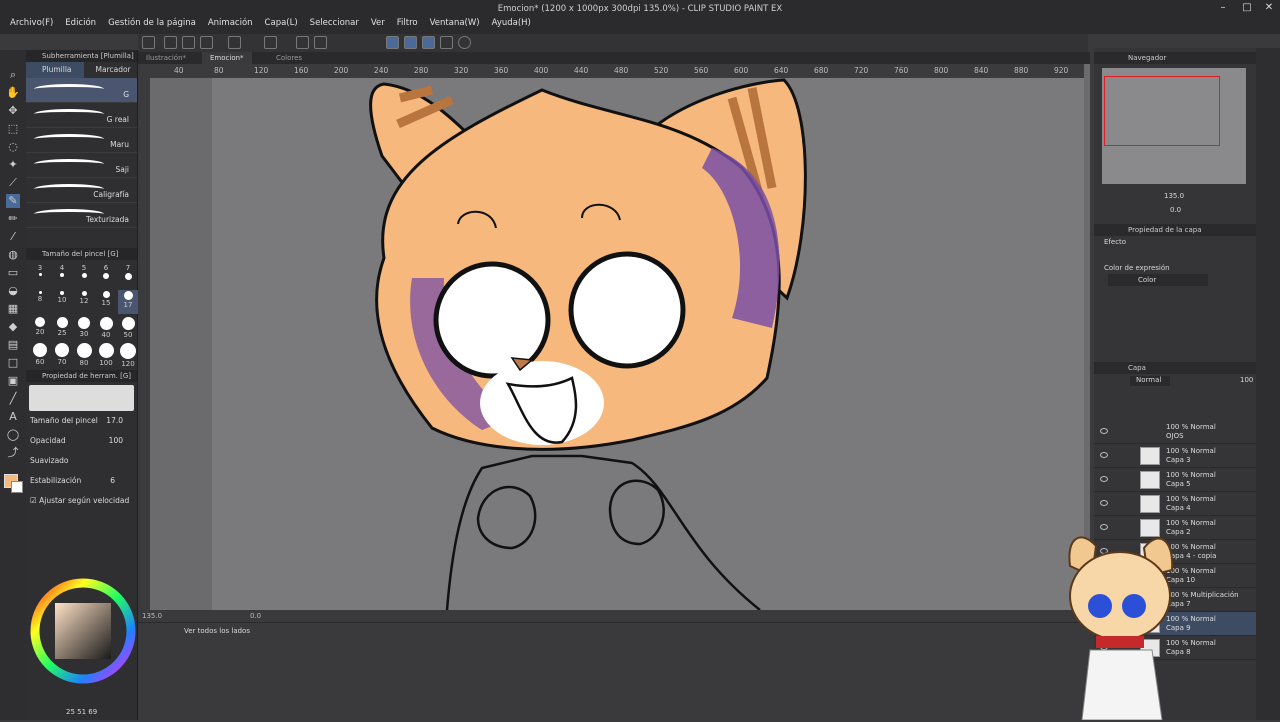 This screenshot has height=722, width=1280. Describe the element at coordinates (188, 42) in the screenshot. I see `save-icon` at that location.